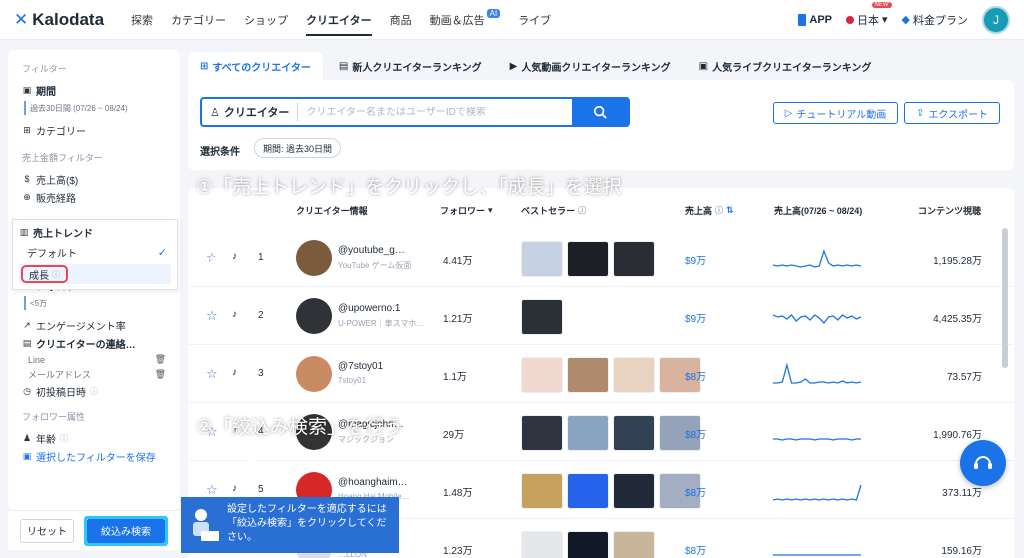  What do you see at coordinates (27, 437) in the screenshot?
I see `person-icon: ♟` at bounding box center [27, 437].